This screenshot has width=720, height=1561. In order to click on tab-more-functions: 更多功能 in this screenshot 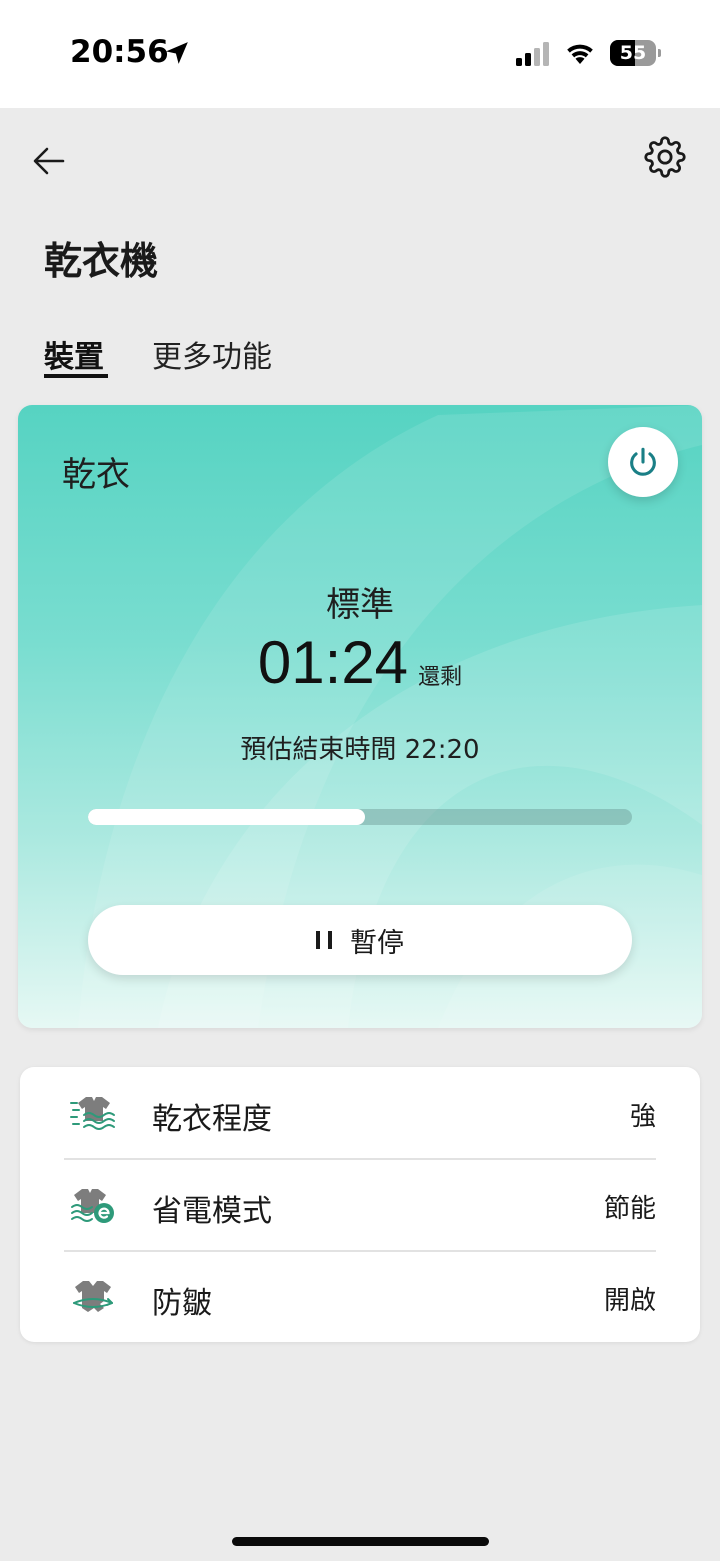, I will do `click(212, 354)`.